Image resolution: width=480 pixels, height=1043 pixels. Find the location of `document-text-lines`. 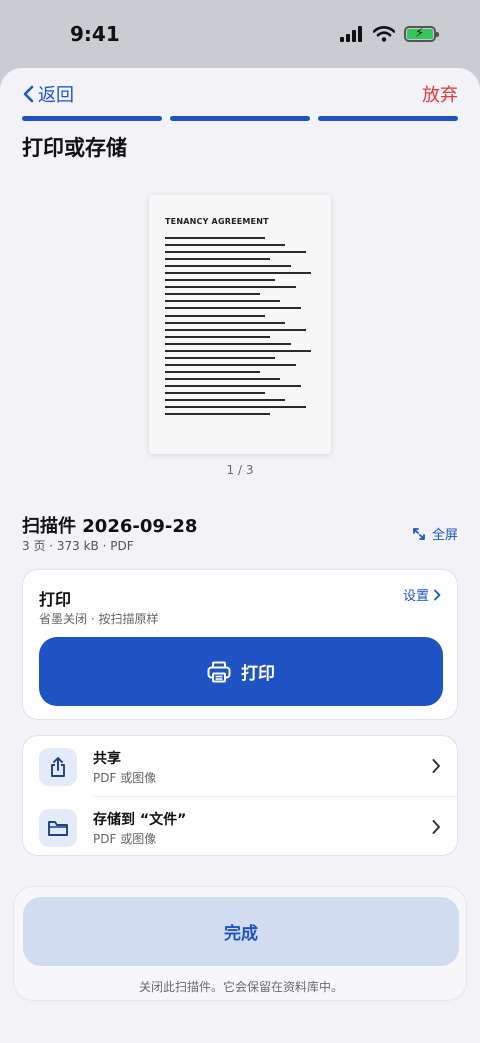

document-text-lines is located at coordinates (238, 328).